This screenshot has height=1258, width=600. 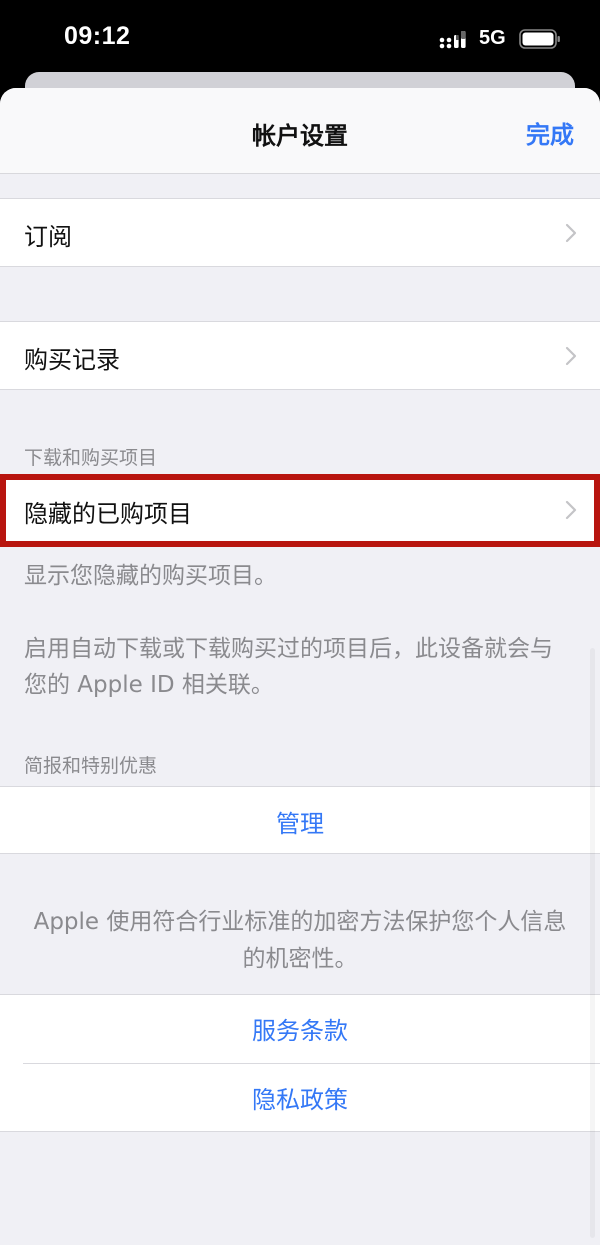 I want to click on battery-icon, so click(x=539, y=39).